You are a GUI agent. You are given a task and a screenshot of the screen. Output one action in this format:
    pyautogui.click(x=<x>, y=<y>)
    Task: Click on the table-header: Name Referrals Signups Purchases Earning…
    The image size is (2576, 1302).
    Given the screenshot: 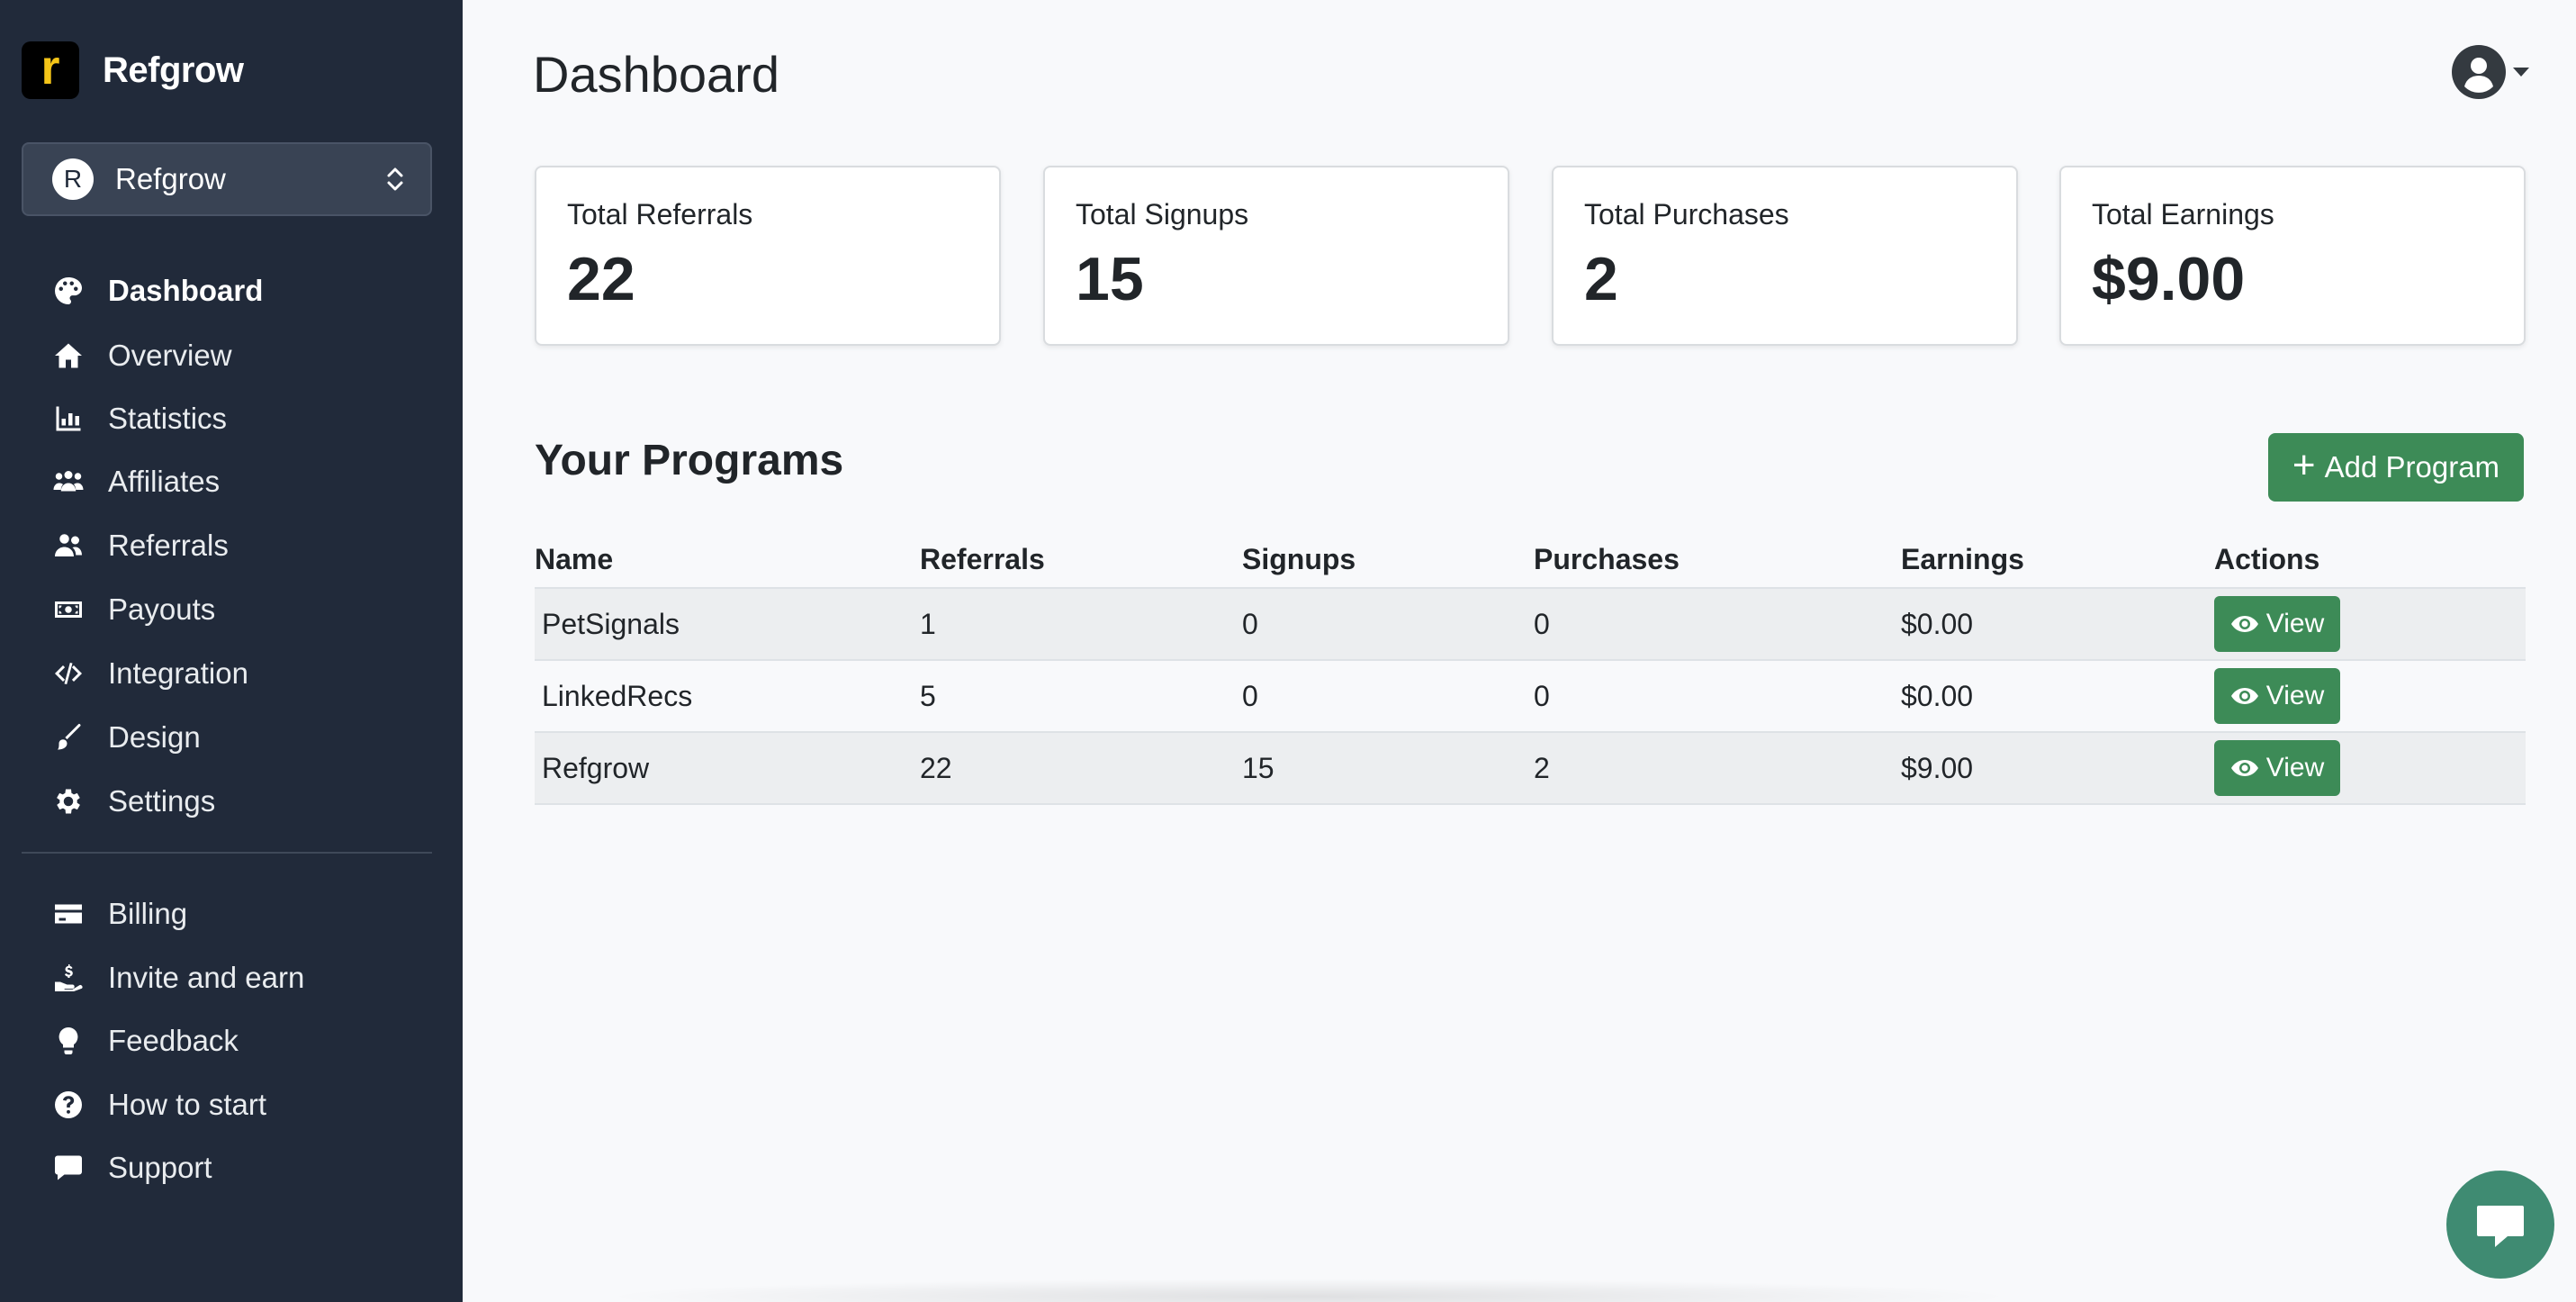 What is the action you would take?
    pyautogui.click(x=1530, y=558)
    